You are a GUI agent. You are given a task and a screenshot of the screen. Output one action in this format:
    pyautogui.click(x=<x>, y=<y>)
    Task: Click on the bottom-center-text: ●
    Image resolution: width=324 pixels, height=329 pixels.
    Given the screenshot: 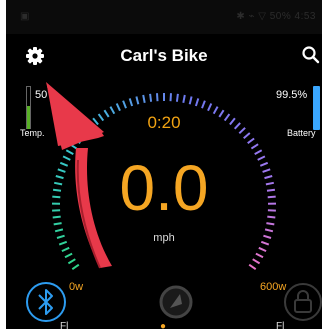 What is the action you would take?
    pyautogui.click(x=163, y=325)
    